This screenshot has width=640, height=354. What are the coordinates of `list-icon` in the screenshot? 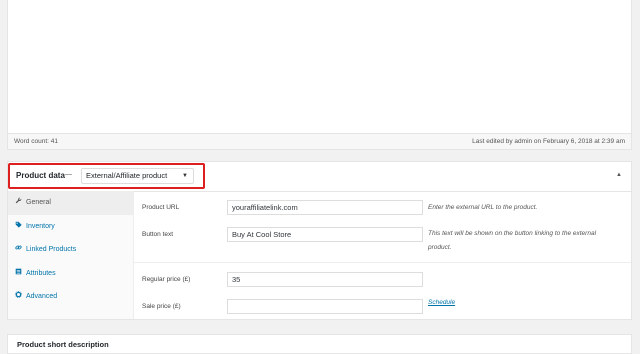 It's located at (18, 273).